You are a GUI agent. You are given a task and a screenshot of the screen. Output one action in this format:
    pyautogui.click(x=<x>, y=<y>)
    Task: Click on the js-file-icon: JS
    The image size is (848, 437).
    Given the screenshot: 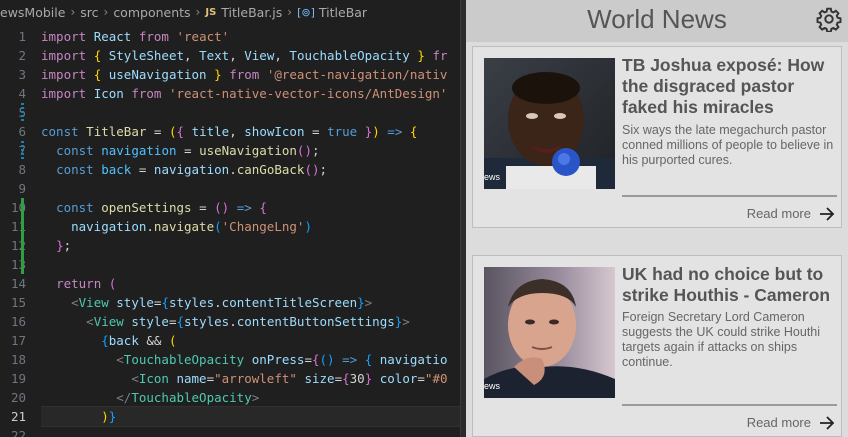 What is the action you would take?
    pyautogui.click(x=211, y=12)
    